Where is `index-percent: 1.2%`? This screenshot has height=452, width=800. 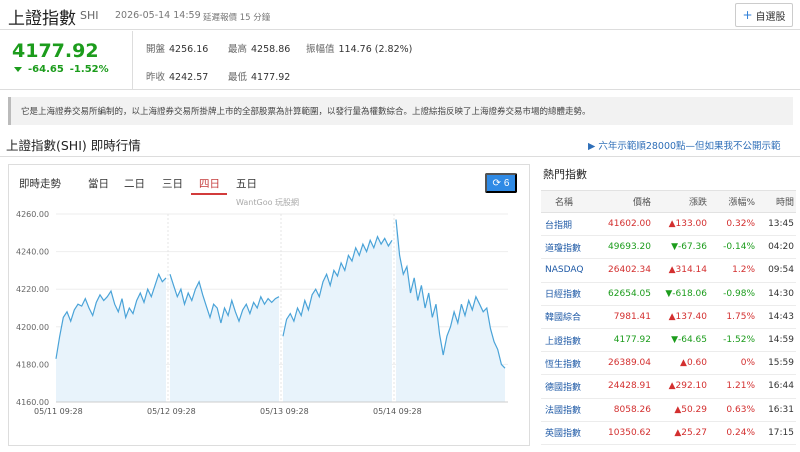 index-percent: 1.2% is located at coordinates (731, 270).